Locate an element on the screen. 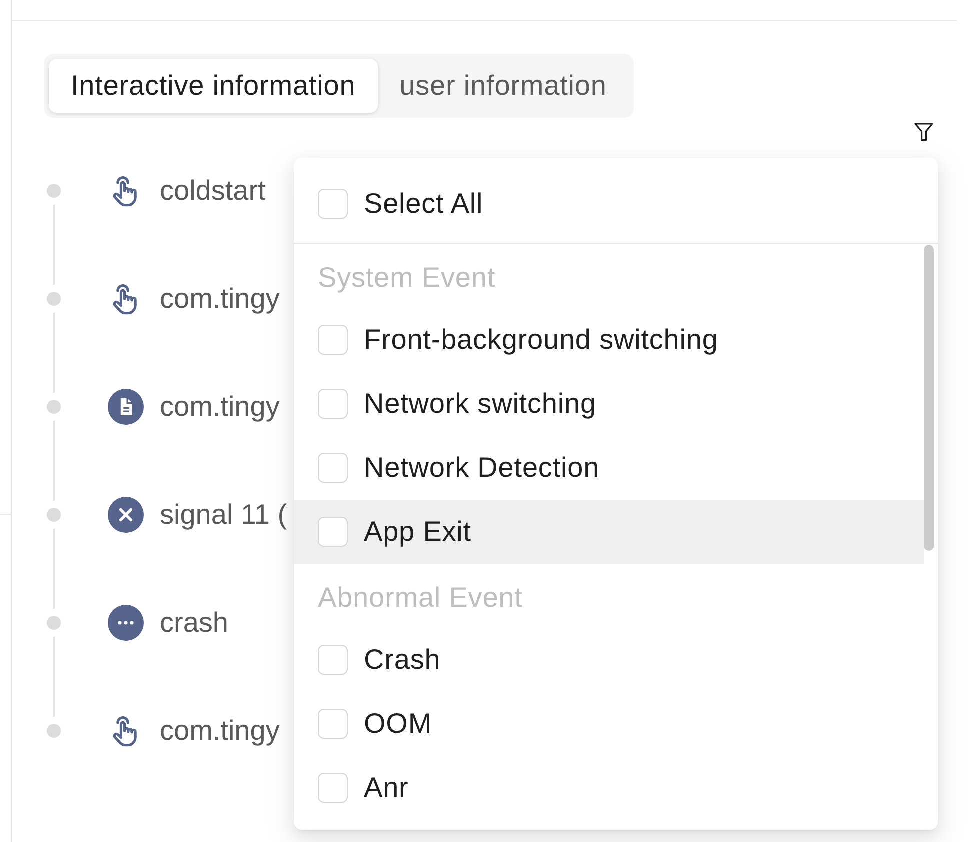 The image size is (976, 842). filter-option: App Exit is located at coordinates (609, 532).